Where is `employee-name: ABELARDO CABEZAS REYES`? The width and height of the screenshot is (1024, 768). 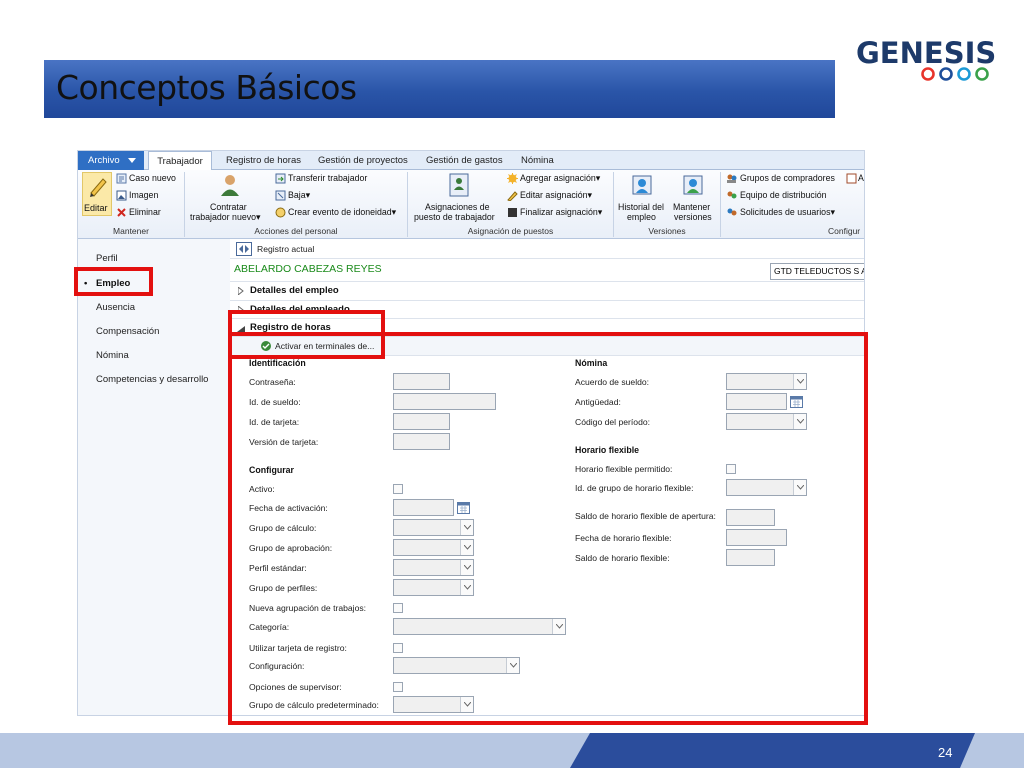
employee-name: ABELARDO CABEZAS REYES is located at coordinates (308, 269).